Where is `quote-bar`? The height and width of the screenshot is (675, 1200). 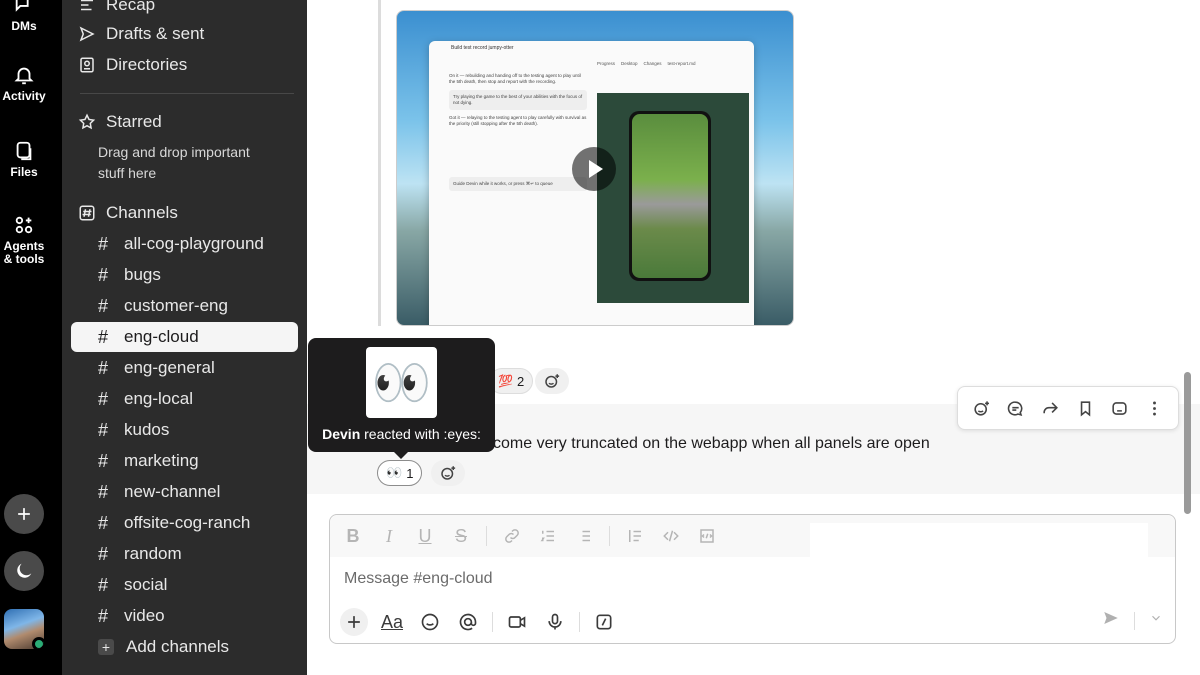
quote-bar is located at coordinates (379, 163).